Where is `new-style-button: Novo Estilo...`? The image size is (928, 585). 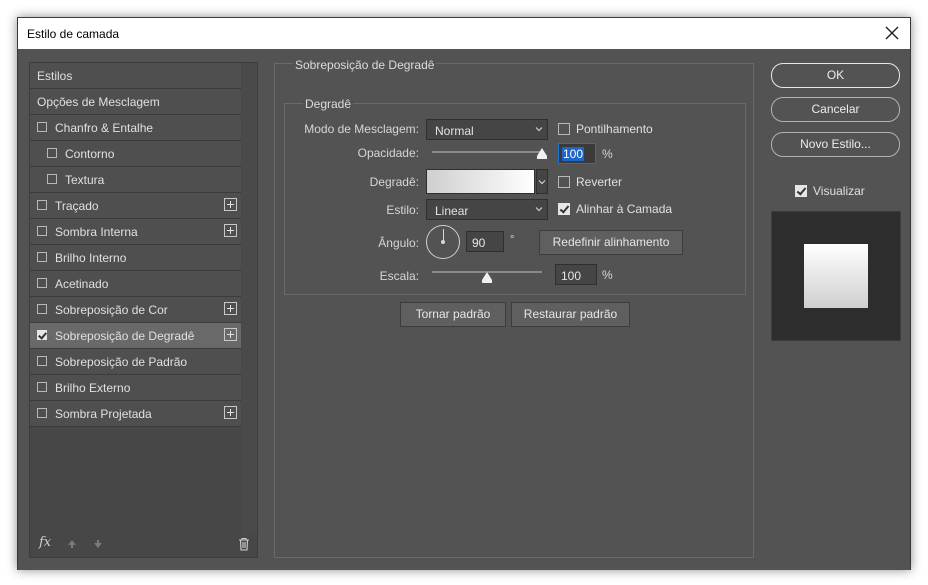 new-style-button: Novo Estilo... is located at coordinates (835, 144).